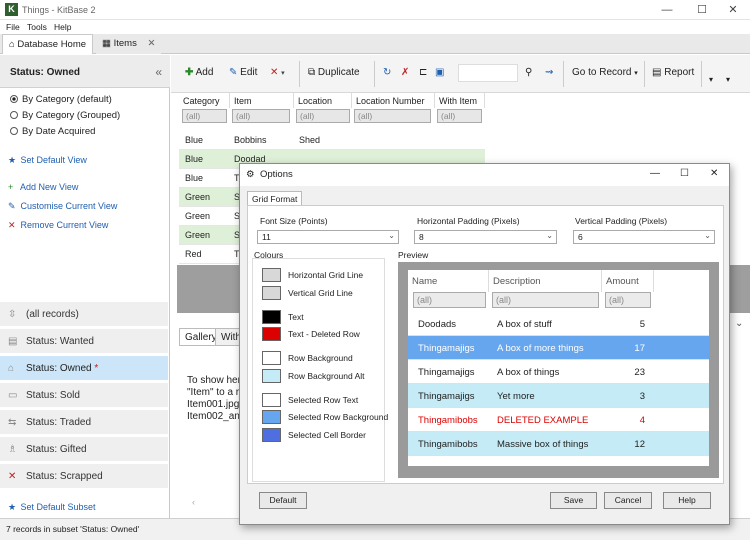  I want to click on search-input, so click(488, 73).